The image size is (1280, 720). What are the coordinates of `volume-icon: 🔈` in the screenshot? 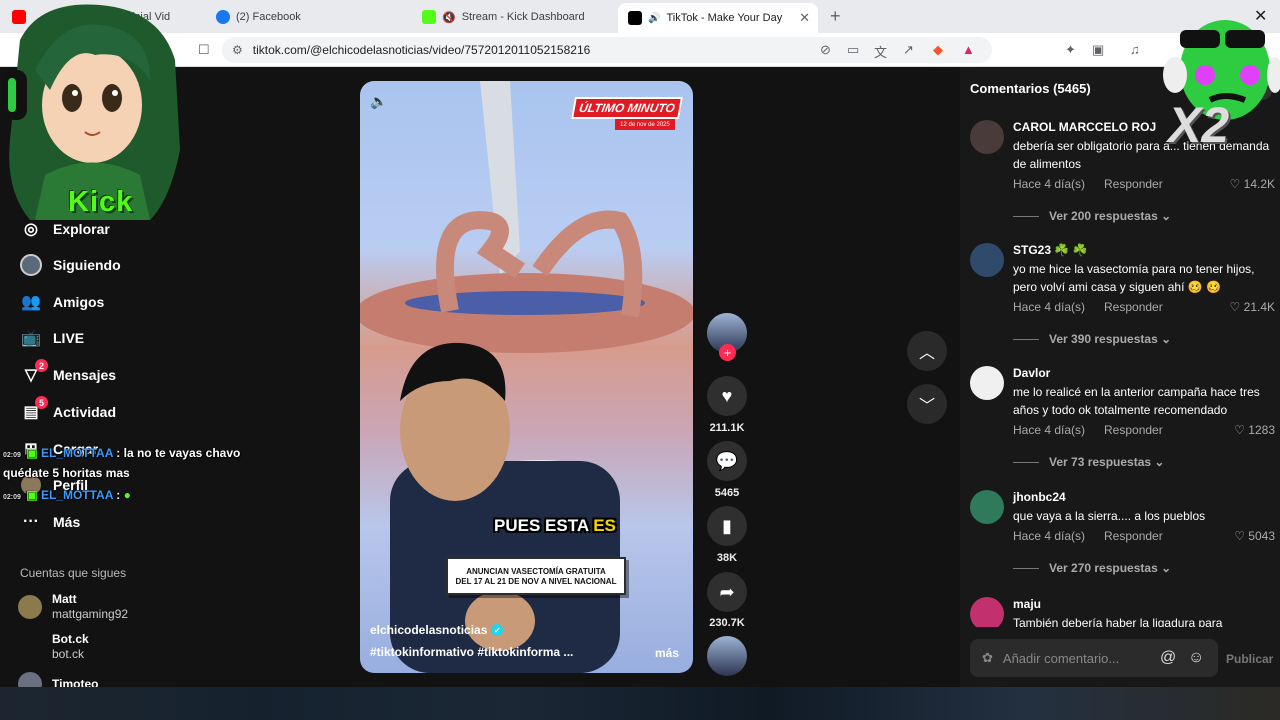 It's located at (378, 101).